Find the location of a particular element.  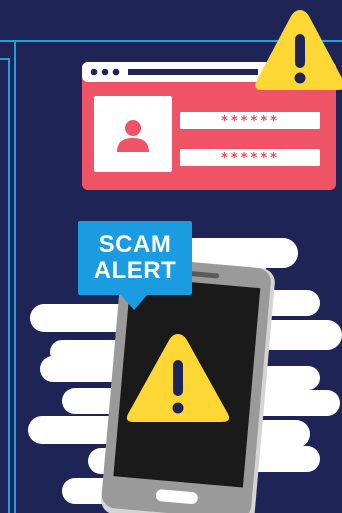

scam-alert-box: SCAM ALERT is located at coordinates (135, 258).